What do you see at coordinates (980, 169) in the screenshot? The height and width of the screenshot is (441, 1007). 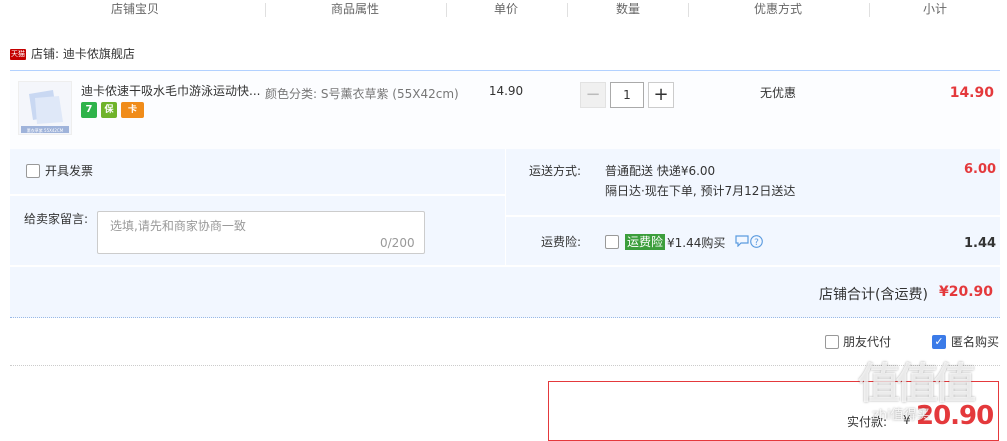 I see `shipping-fee: 6.00` at bounding box center [980, 169].